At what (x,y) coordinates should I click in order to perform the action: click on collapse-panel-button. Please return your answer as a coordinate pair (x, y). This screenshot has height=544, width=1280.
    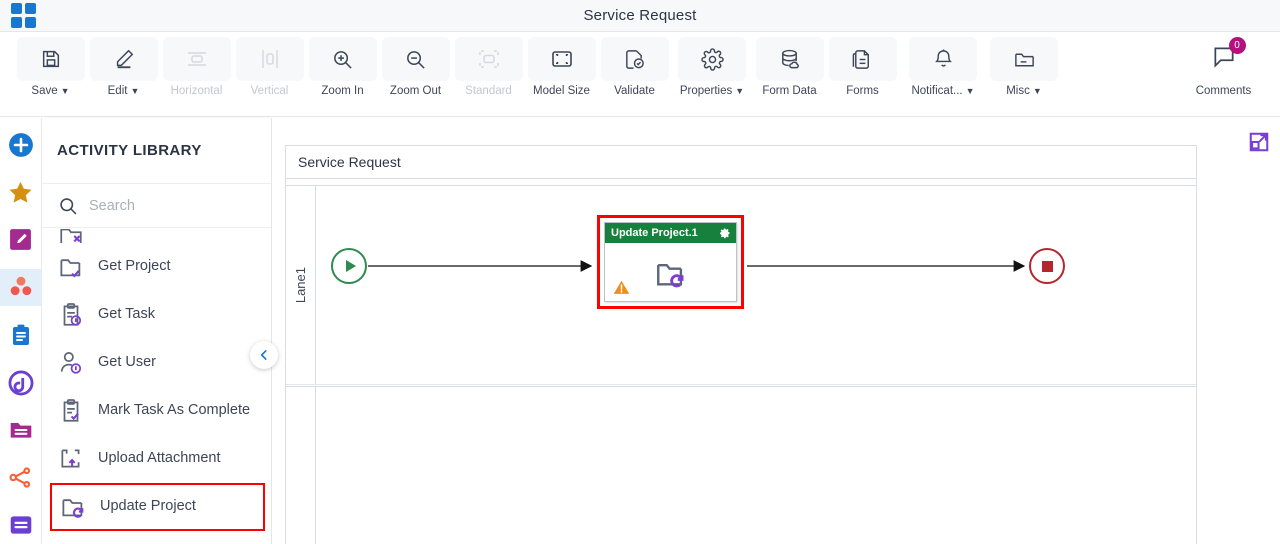
    Looking at the image, I should click on (264, 355).